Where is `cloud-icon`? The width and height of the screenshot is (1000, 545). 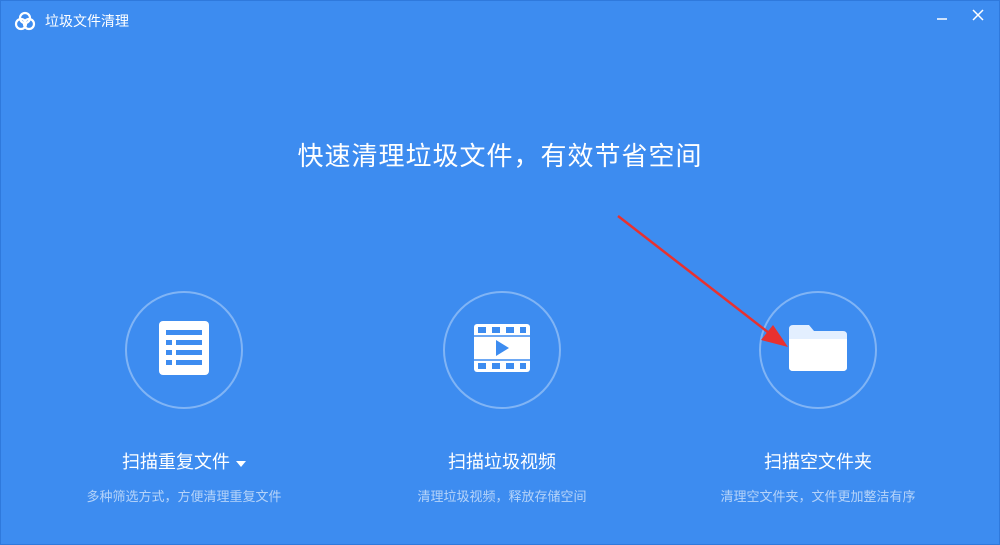
cloud-icon is located at coordinates (25, 22).